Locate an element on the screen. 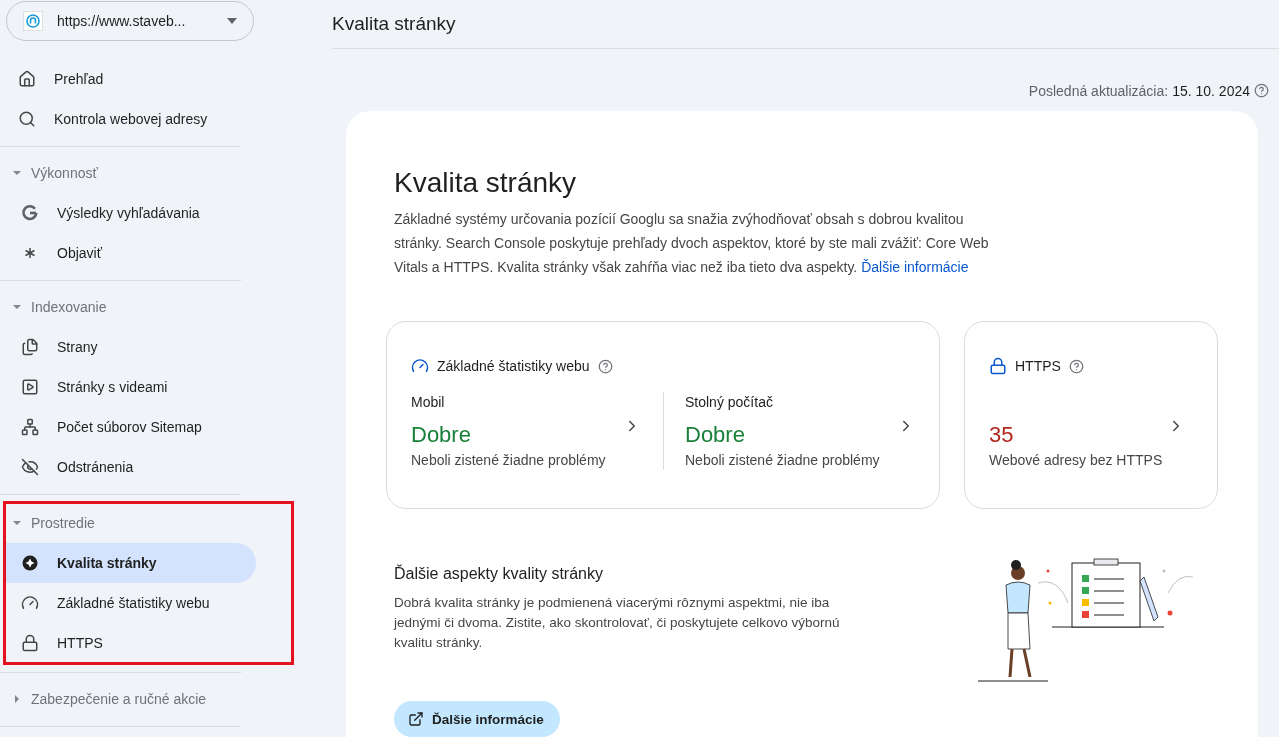  nav-item: Odstránenia is located at coordinates (129, 467).